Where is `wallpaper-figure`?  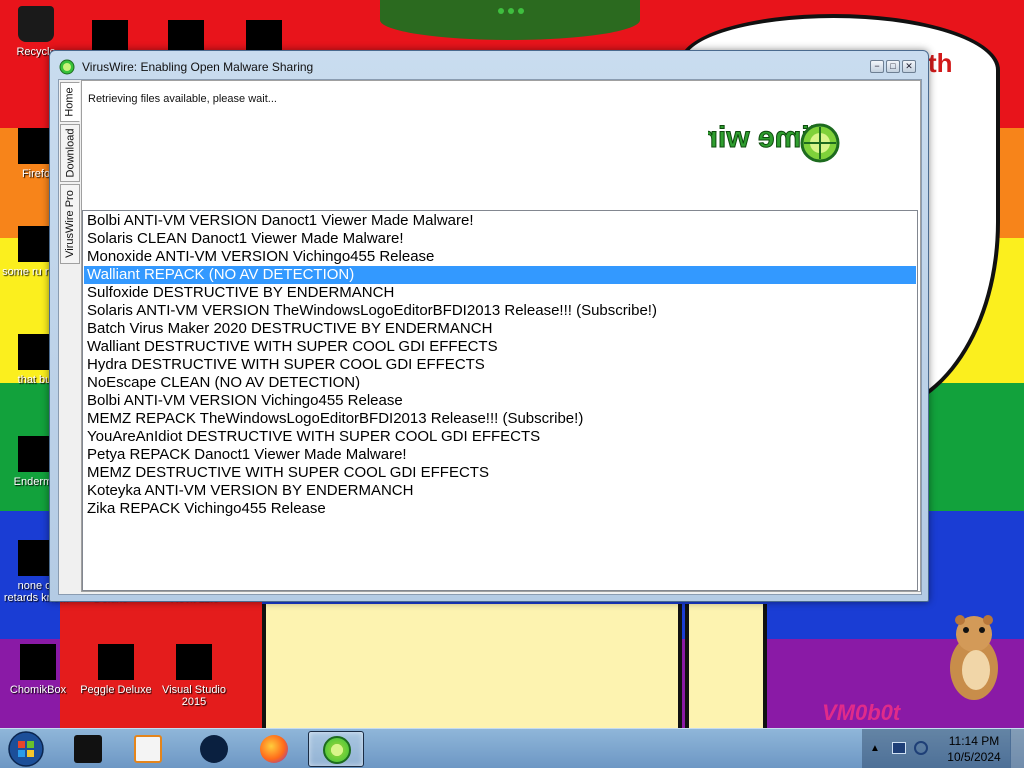
wallpaper-figure is located at coordinates (472, 666).